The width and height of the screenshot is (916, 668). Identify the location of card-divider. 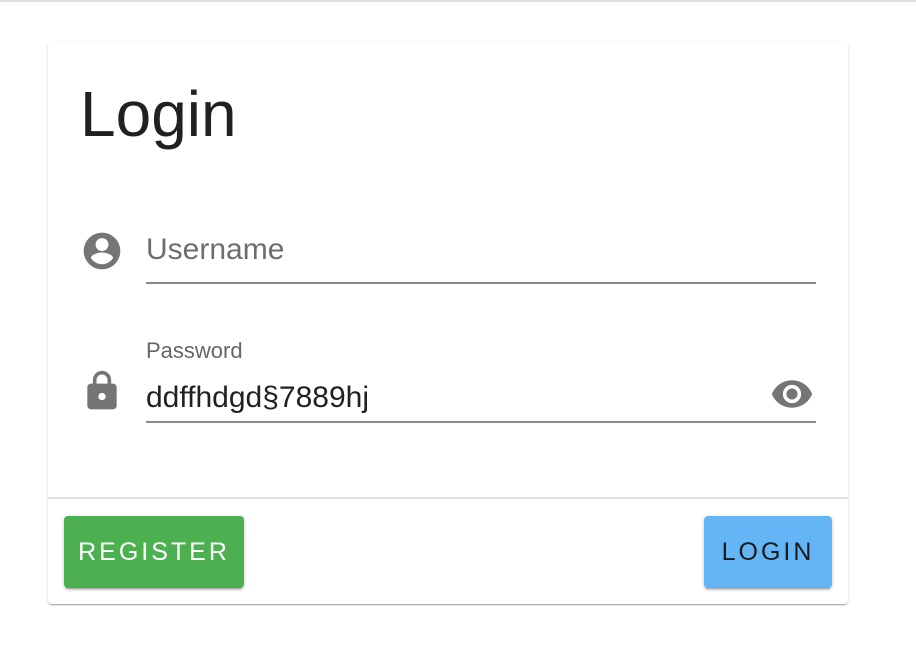
(448, 498).